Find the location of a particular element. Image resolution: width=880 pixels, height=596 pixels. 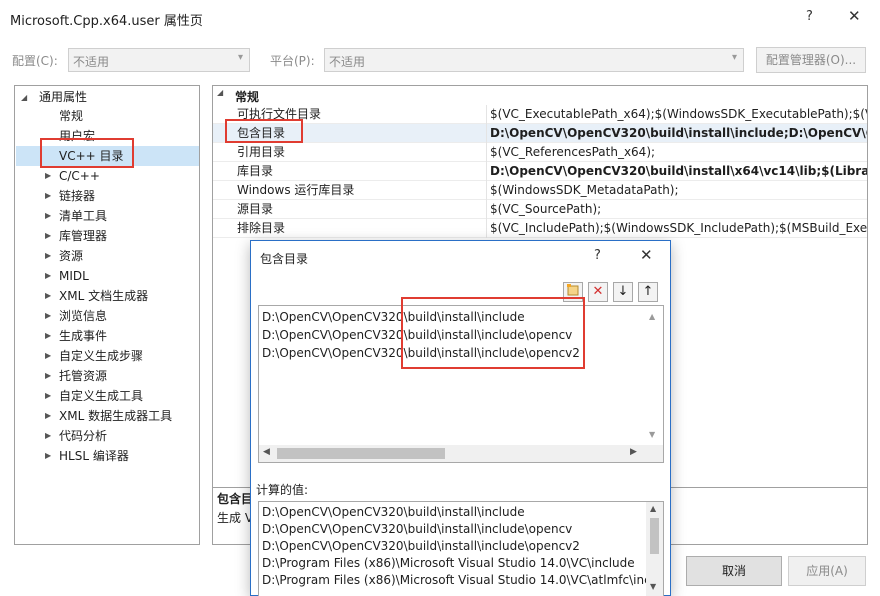

collapse-icon: ◢ is located at coordinates (220, 92).